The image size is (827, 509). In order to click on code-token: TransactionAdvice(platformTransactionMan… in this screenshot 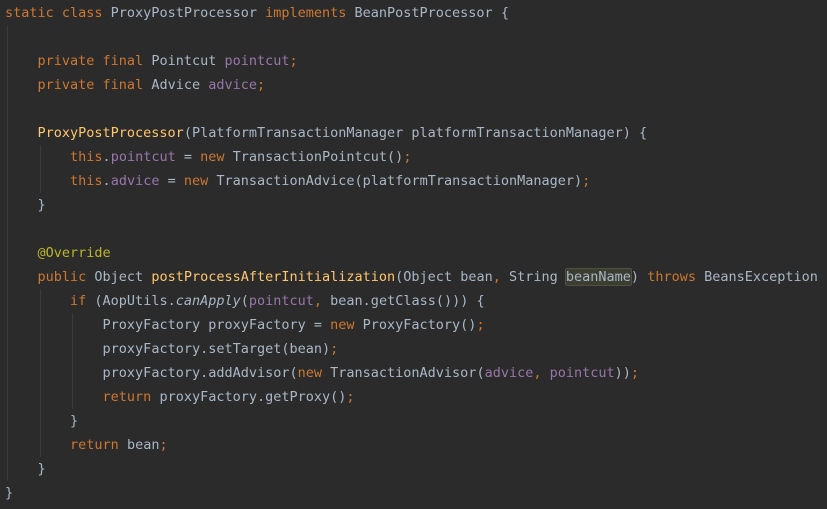, I will do `click(399, 181)`.